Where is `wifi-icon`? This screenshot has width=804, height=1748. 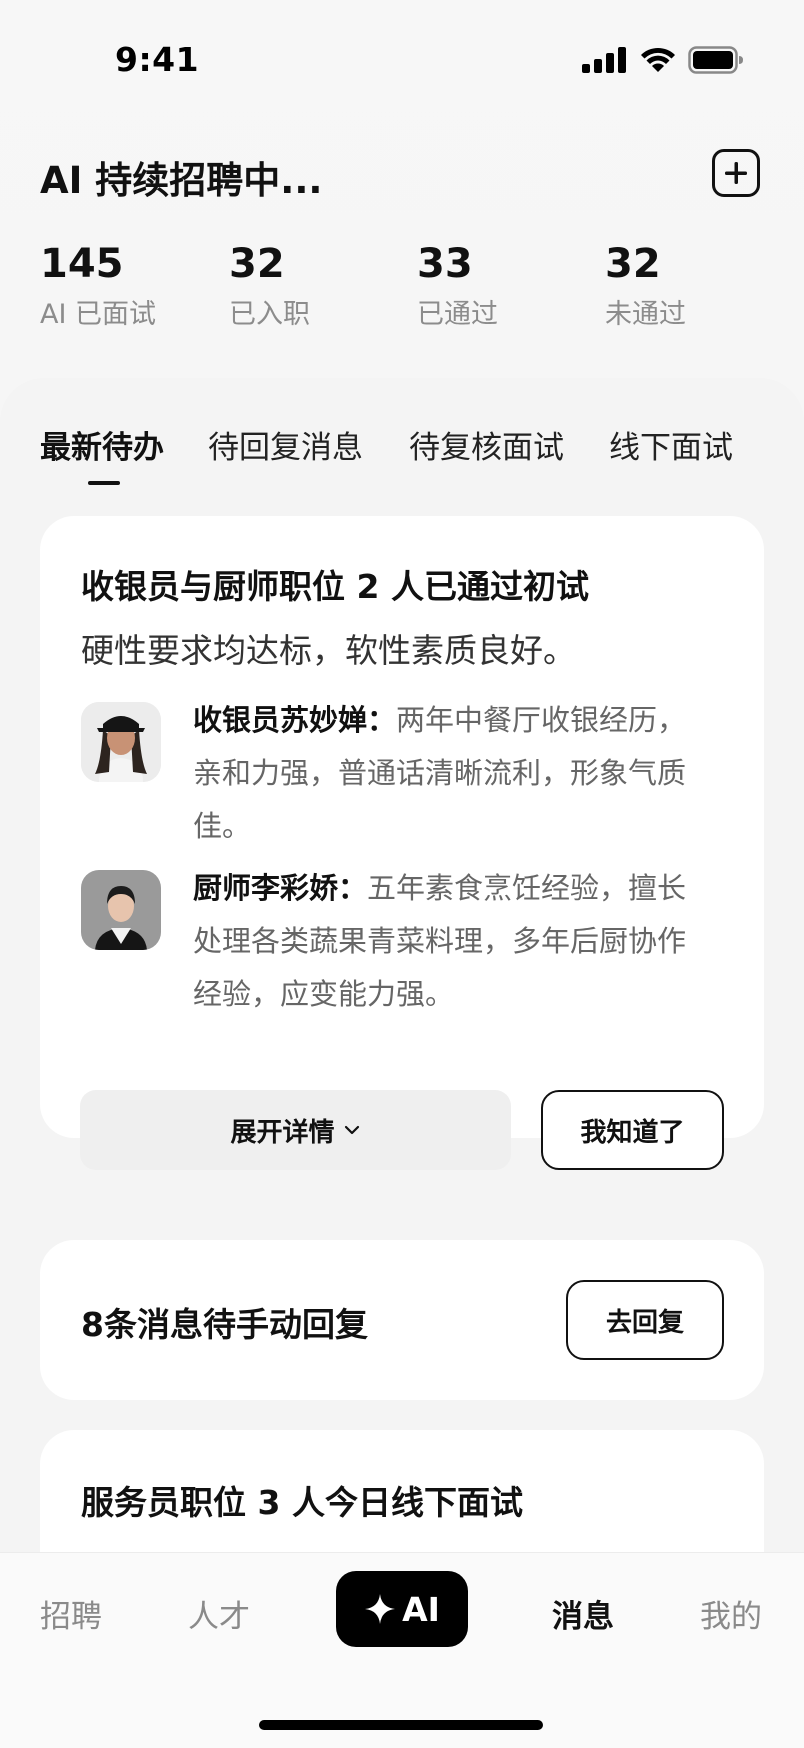
wifi-icon is located at coordinates (658, 59).